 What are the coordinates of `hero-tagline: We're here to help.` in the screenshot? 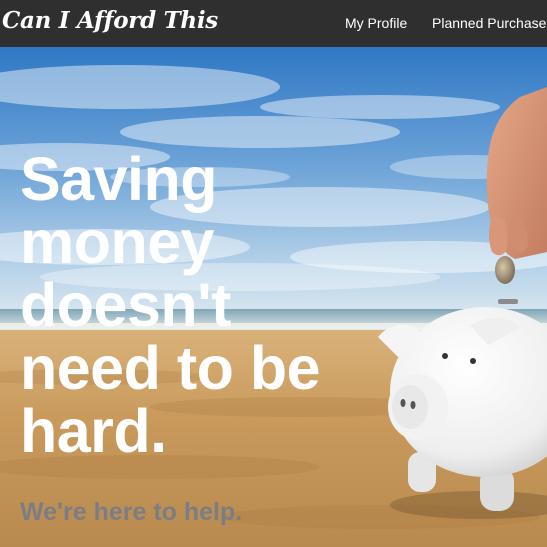 It's located at (131, 512).